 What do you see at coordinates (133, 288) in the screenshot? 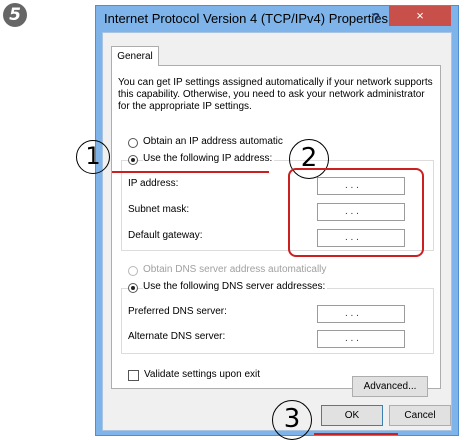
I see `use-following-dns-radio` at bounding box center [133, 288].